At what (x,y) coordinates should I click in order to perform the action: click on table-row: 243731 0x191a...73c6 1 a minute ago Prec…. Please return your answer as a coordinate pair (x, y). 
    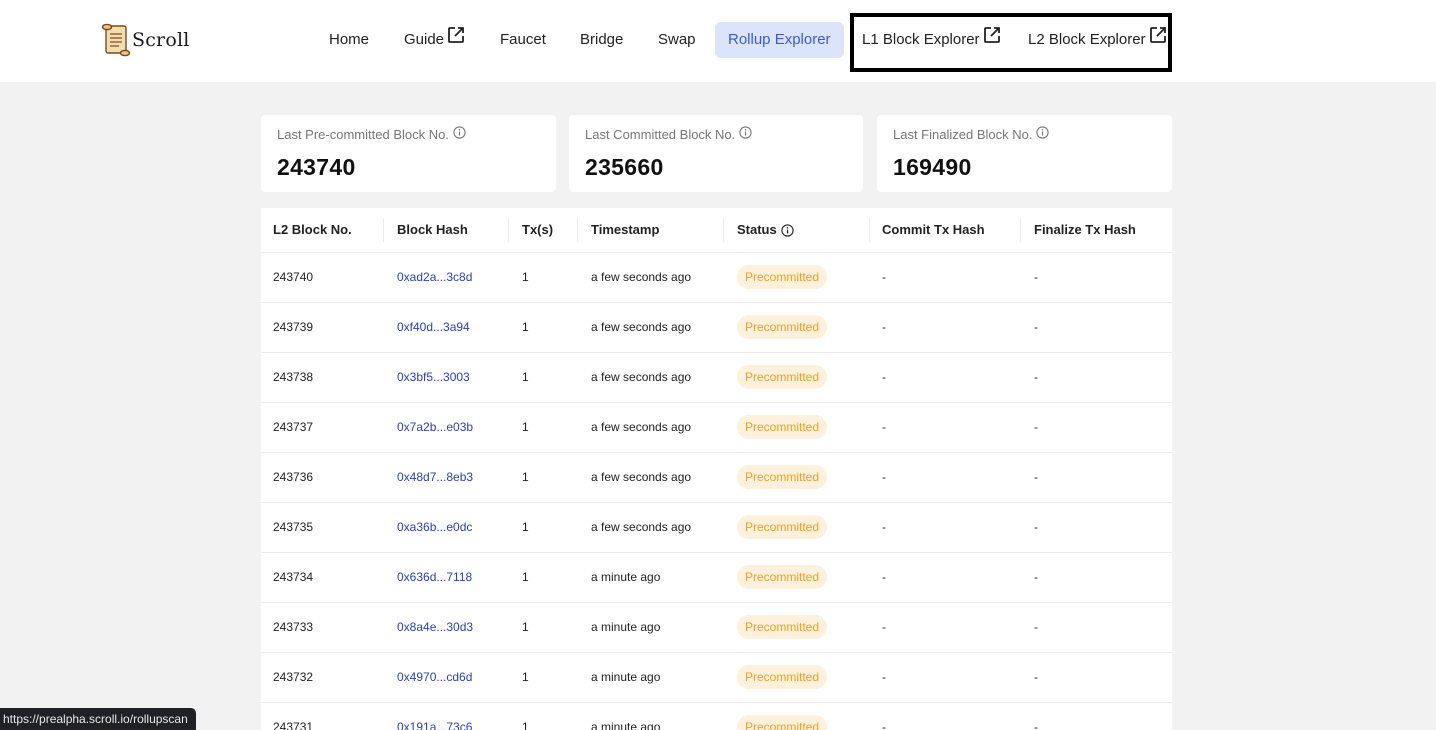
    Looking at the image, I should click on (716, 716).